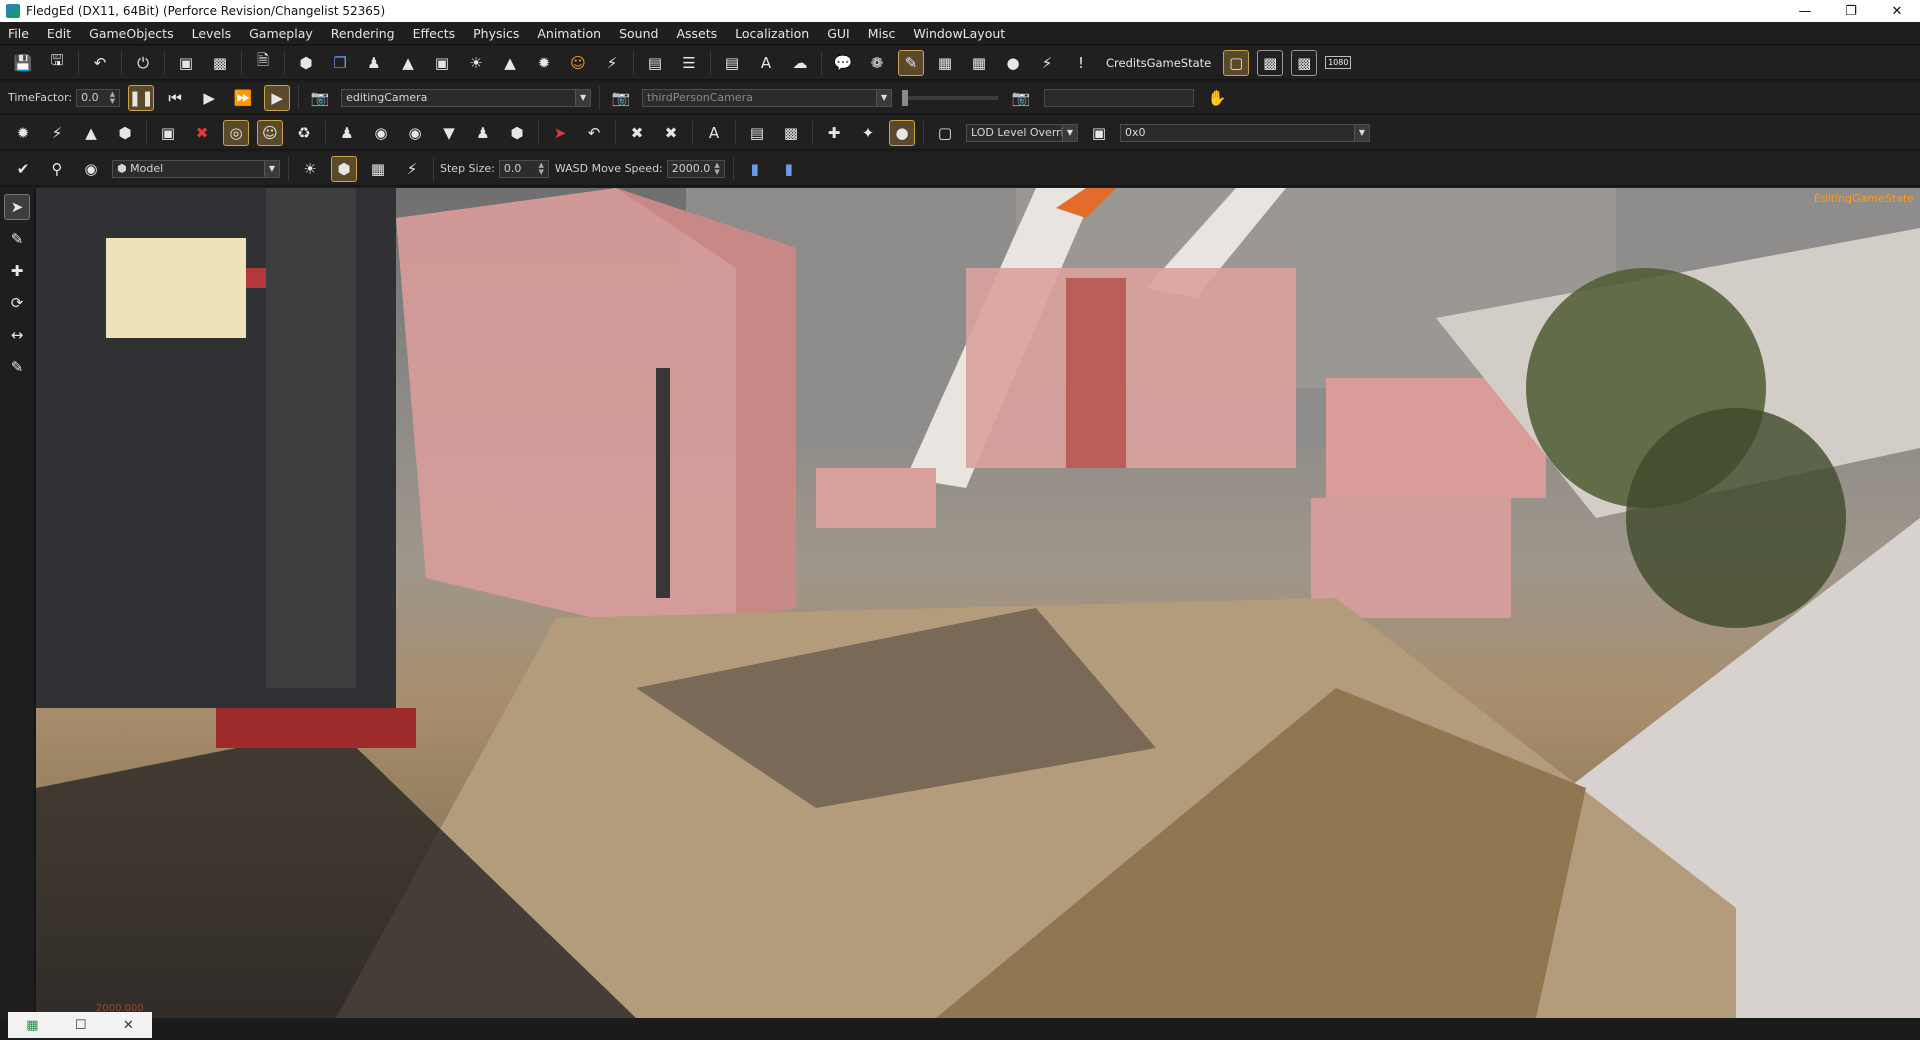  Describe the element at coordinates (17, 335) in the screenshot. I see `scale-icon: ↔` at that location.